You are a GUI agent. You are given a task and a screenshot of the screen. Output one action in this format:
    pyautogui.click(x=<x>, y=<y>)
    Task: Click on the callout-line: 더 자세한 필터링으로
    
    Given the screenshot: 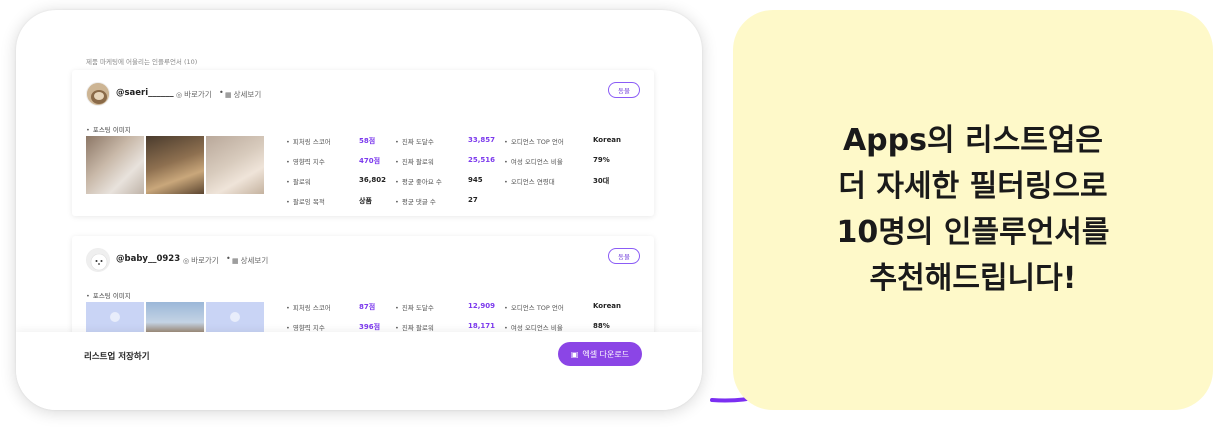 What is the action you would take?
    pyautogui.click(x=973, y=186)
    